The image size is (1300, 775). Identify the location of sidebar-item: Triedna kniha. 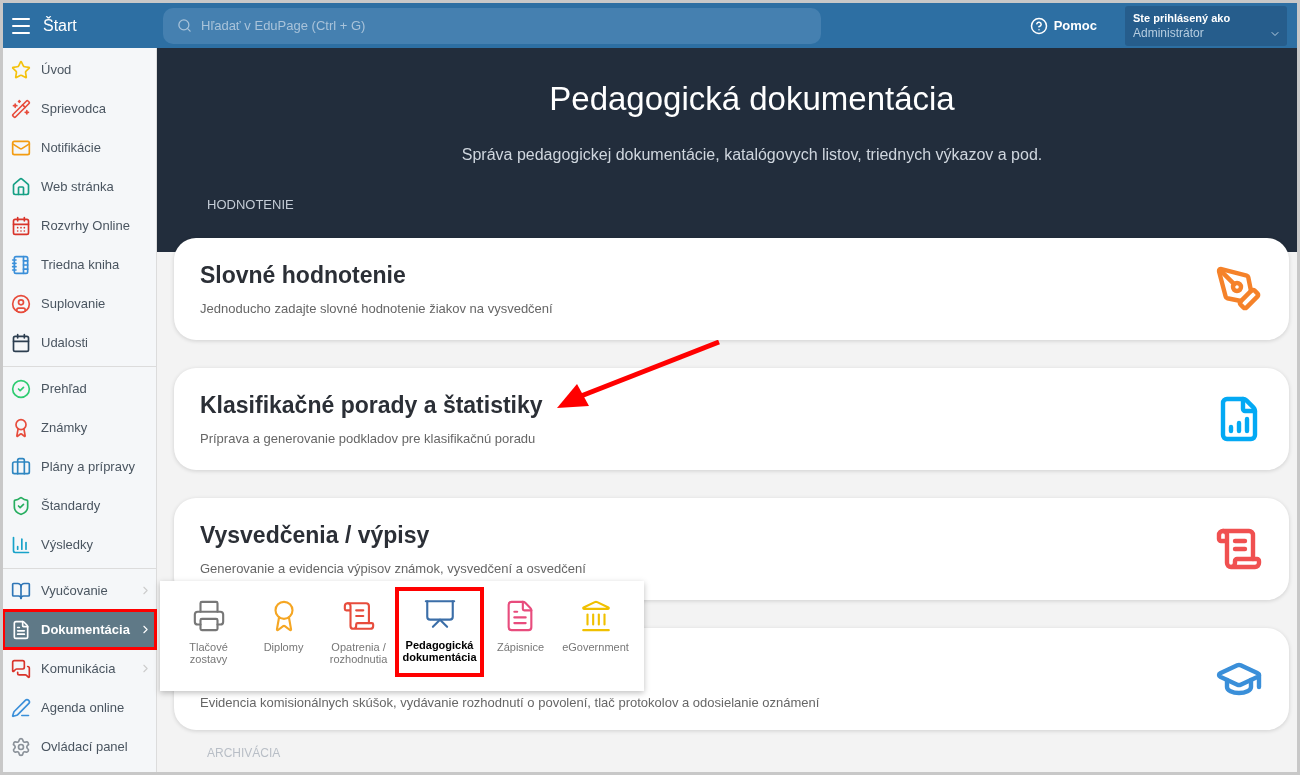
(79, 264).